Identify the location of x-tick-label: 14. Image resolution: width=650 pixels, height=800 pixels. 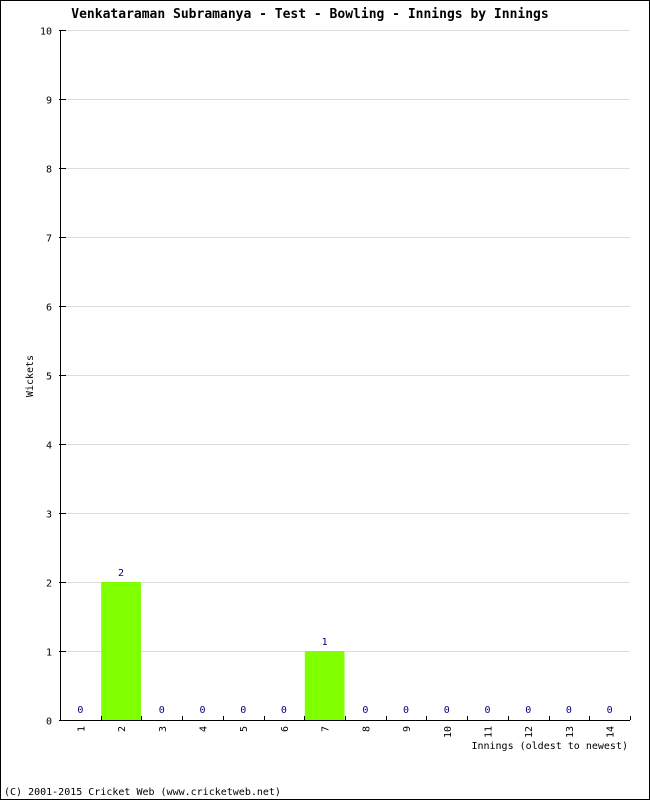
(611, 732).